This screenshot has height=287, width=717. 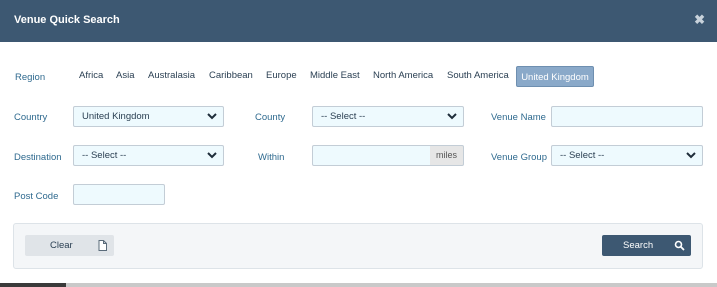 I want to click on region-australasia: Australasia, so click(x=171, y=75).